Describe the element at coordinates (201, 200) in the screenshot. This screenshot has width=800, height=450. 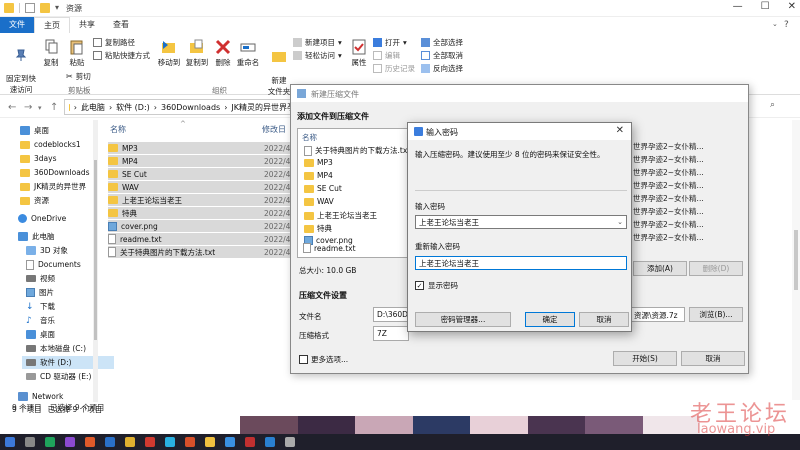
I see `table-row: 上老王论坛当老王 2022/4/` at that location.